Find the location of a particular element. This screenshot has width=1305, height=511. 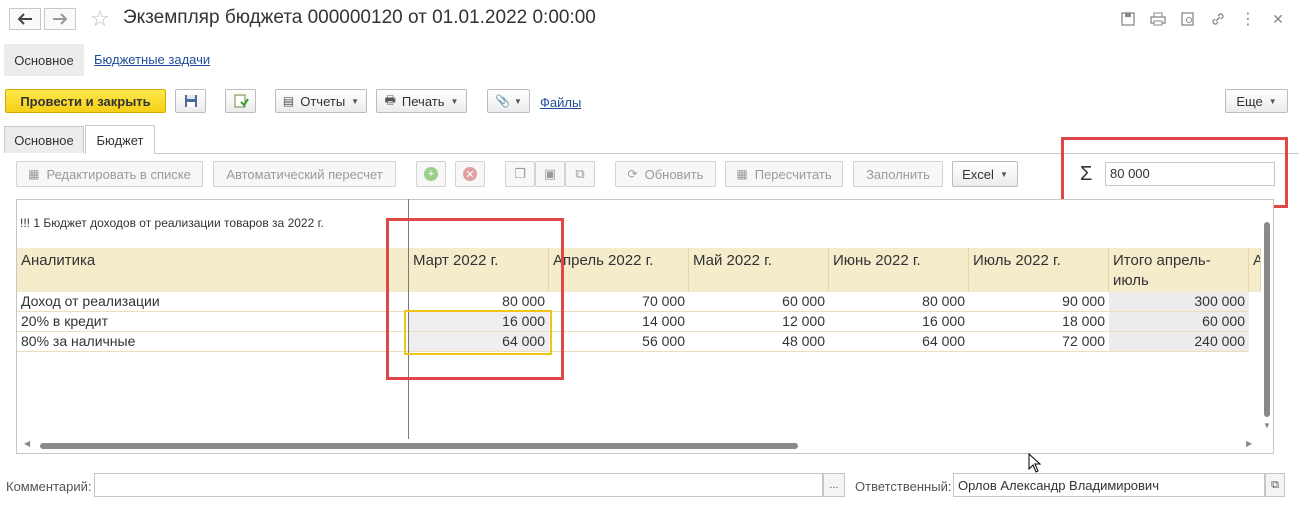

recalculate-label: Пересчитать is located at coordinates (793, 174).